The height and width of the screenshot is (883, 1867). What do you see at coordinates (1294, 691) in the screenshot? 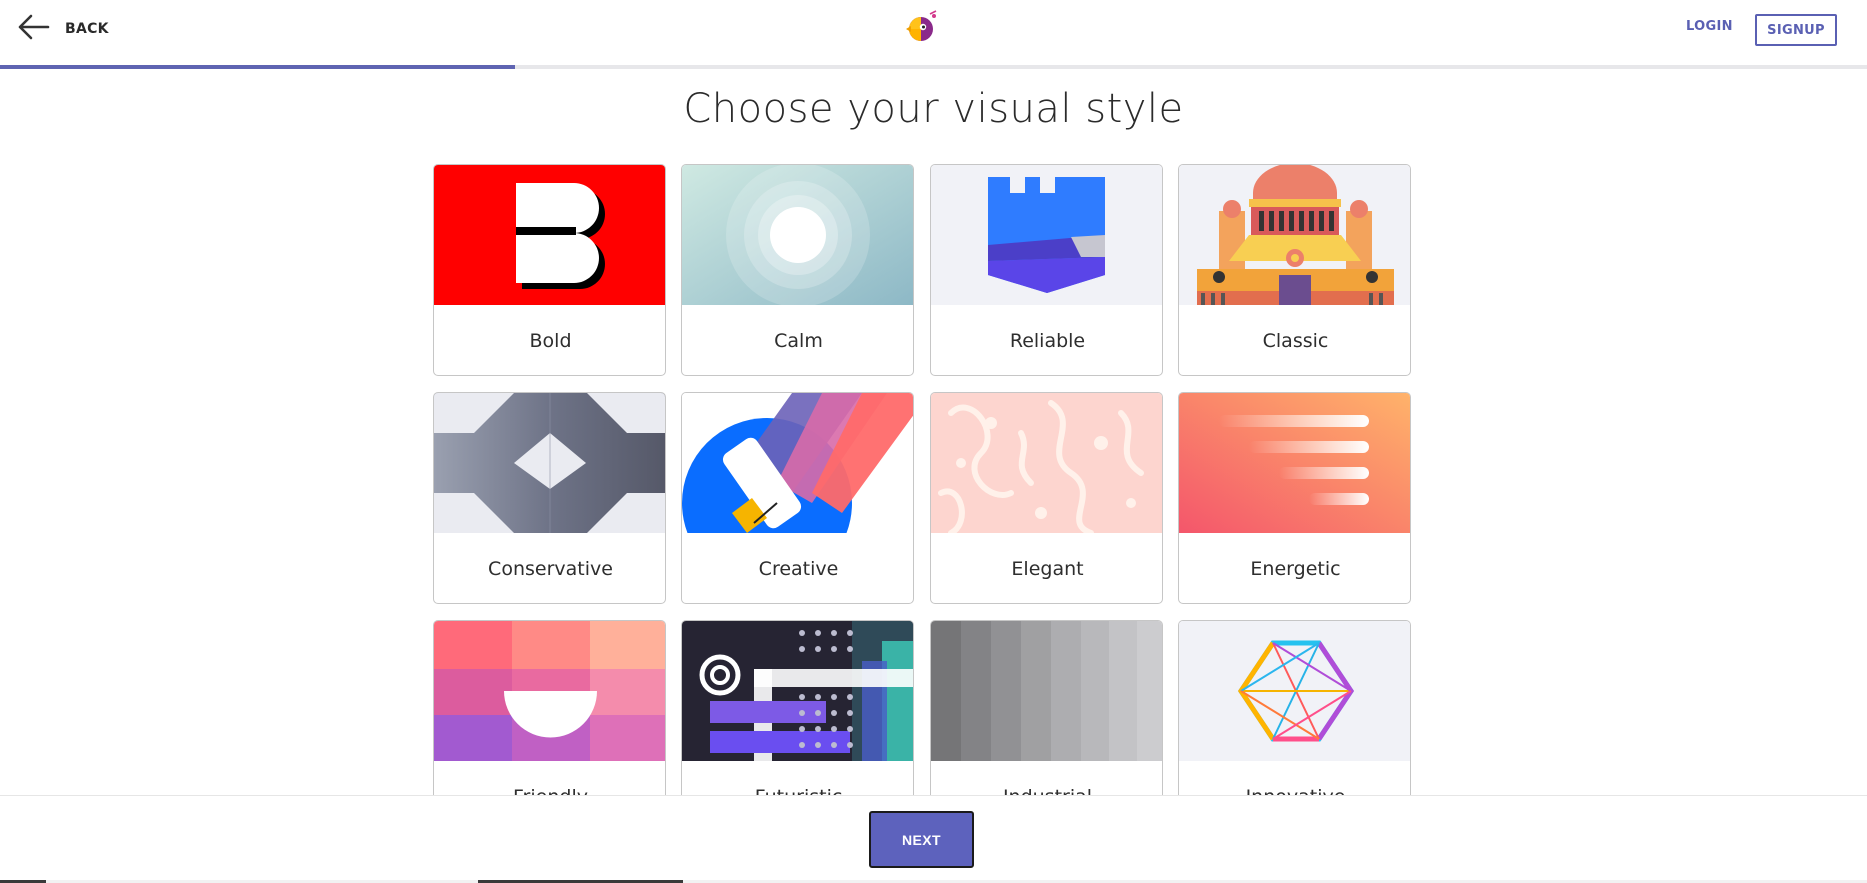
I see `innovative-hexagon-graphic` at bounding box center [1294, 691].